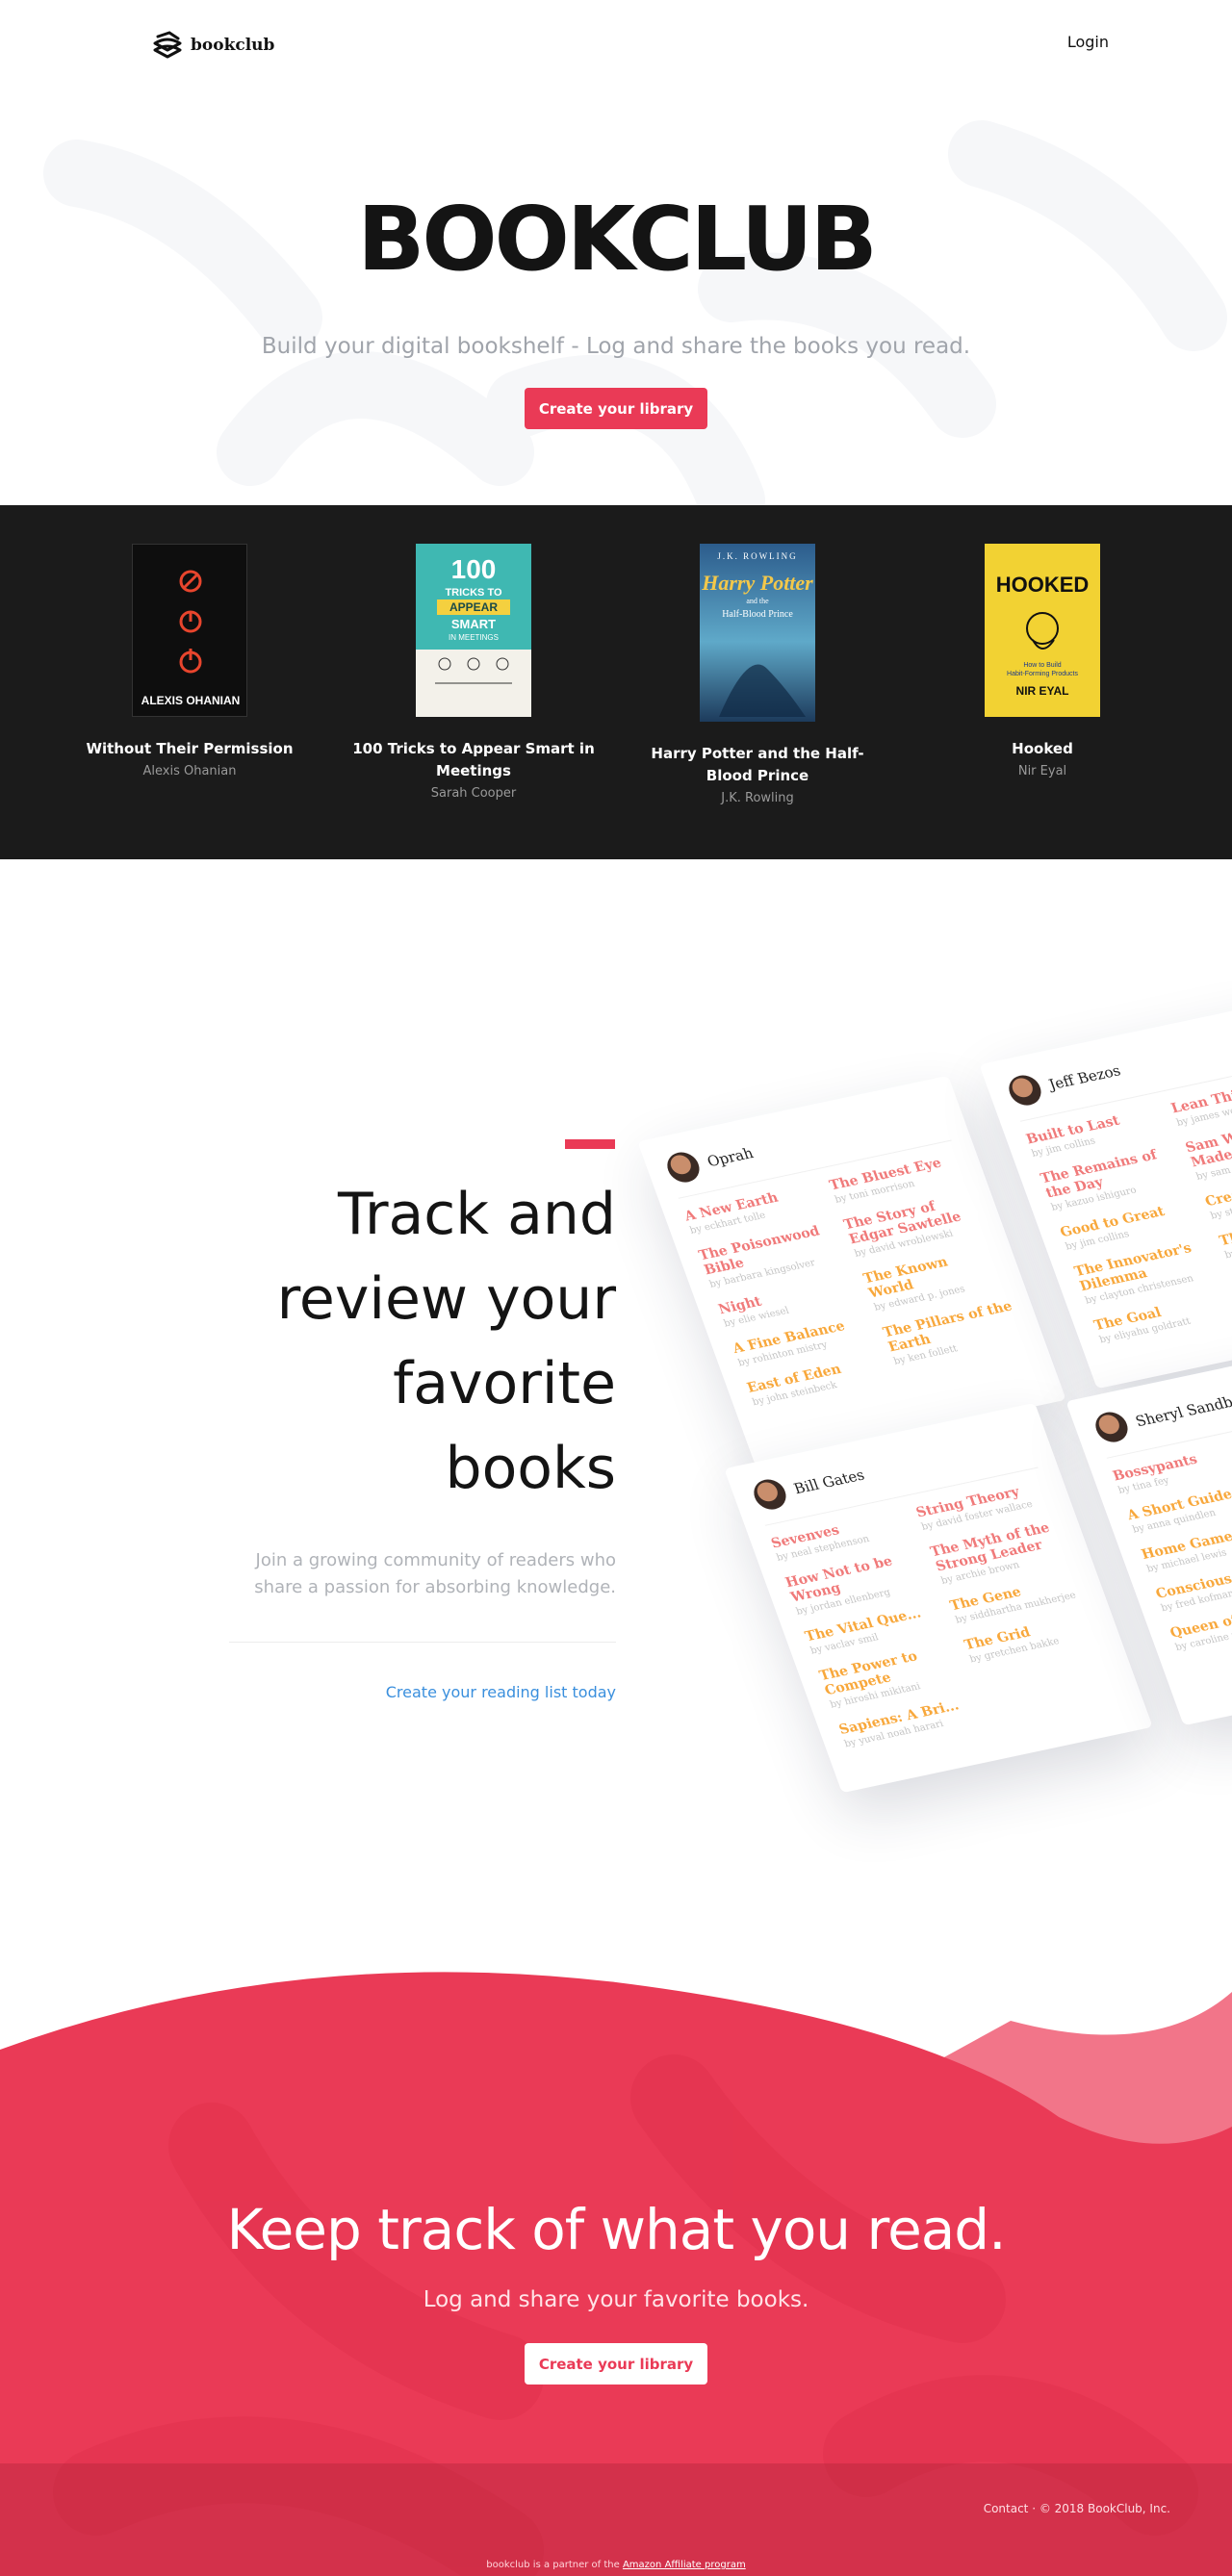  What do you see at coordinates (473, 759) in the screenshot?
I see `book-title: 100 Tricks to Appear Smart in Meetings` at bounding box center [473, 759].